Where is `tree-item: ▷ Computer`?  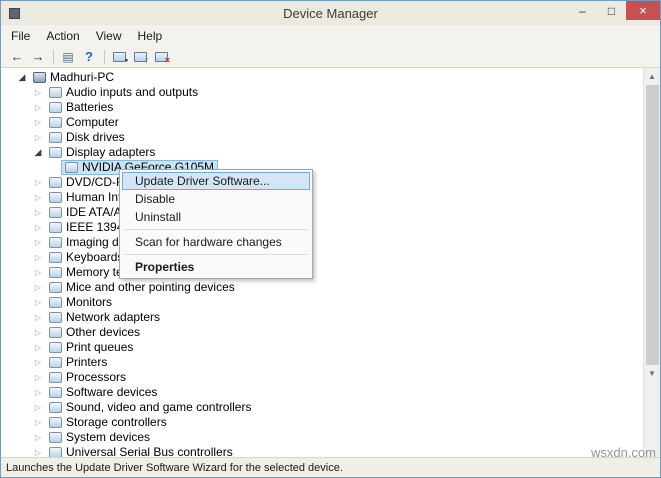
tree-item: ▷ Computer is located at coordinates (330, 122).